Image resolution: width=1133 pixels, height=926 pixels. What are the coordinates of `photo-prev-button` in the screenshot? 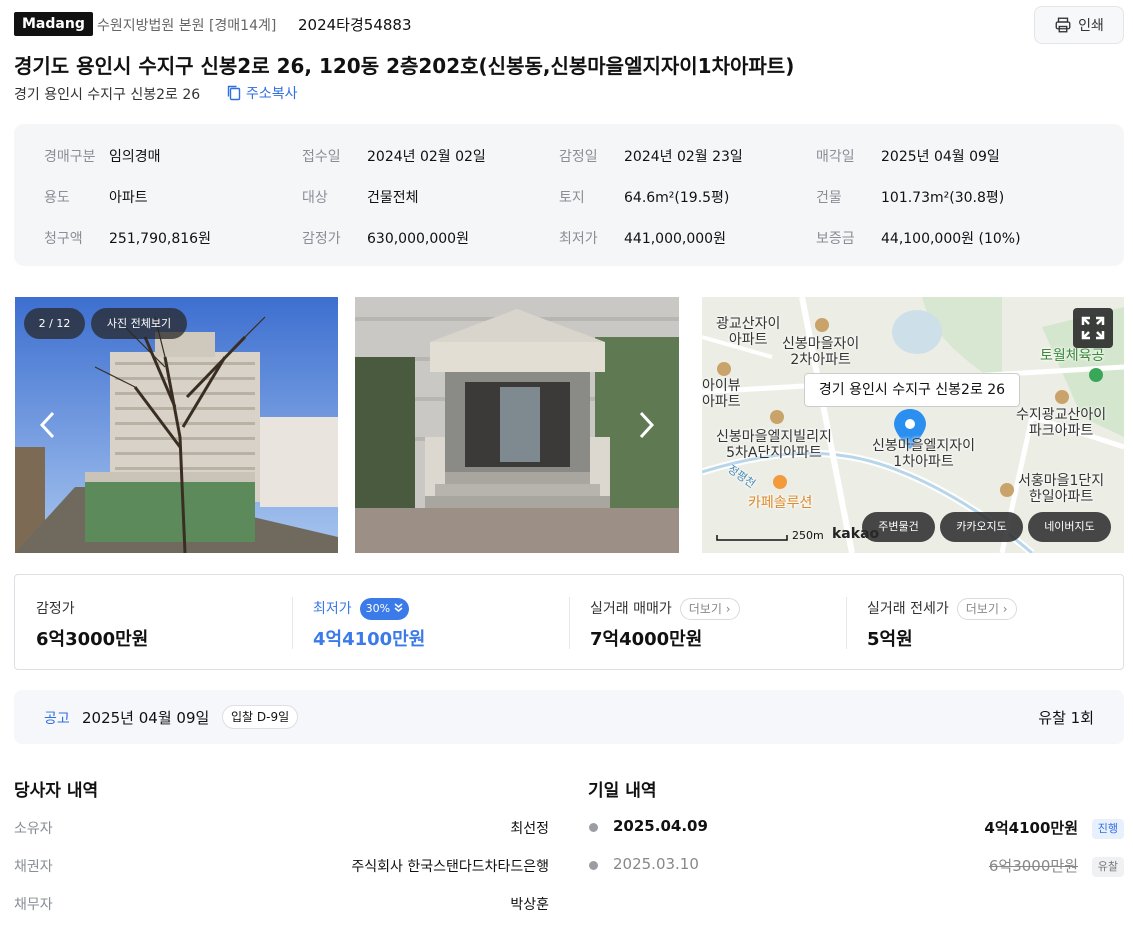 It's located at (47, 428).